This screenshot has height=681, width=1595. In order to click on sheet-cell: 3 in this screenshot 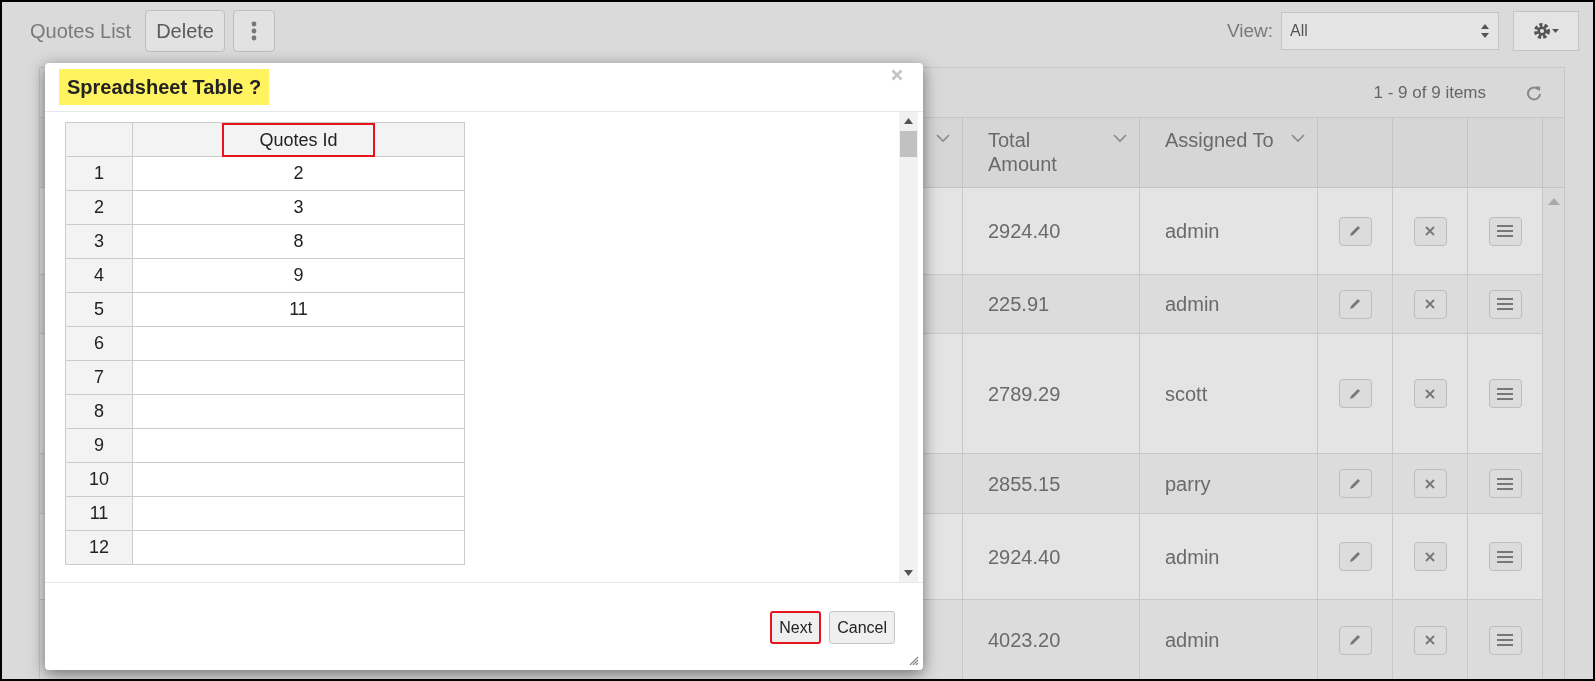, I will do `click(299, 208)`.